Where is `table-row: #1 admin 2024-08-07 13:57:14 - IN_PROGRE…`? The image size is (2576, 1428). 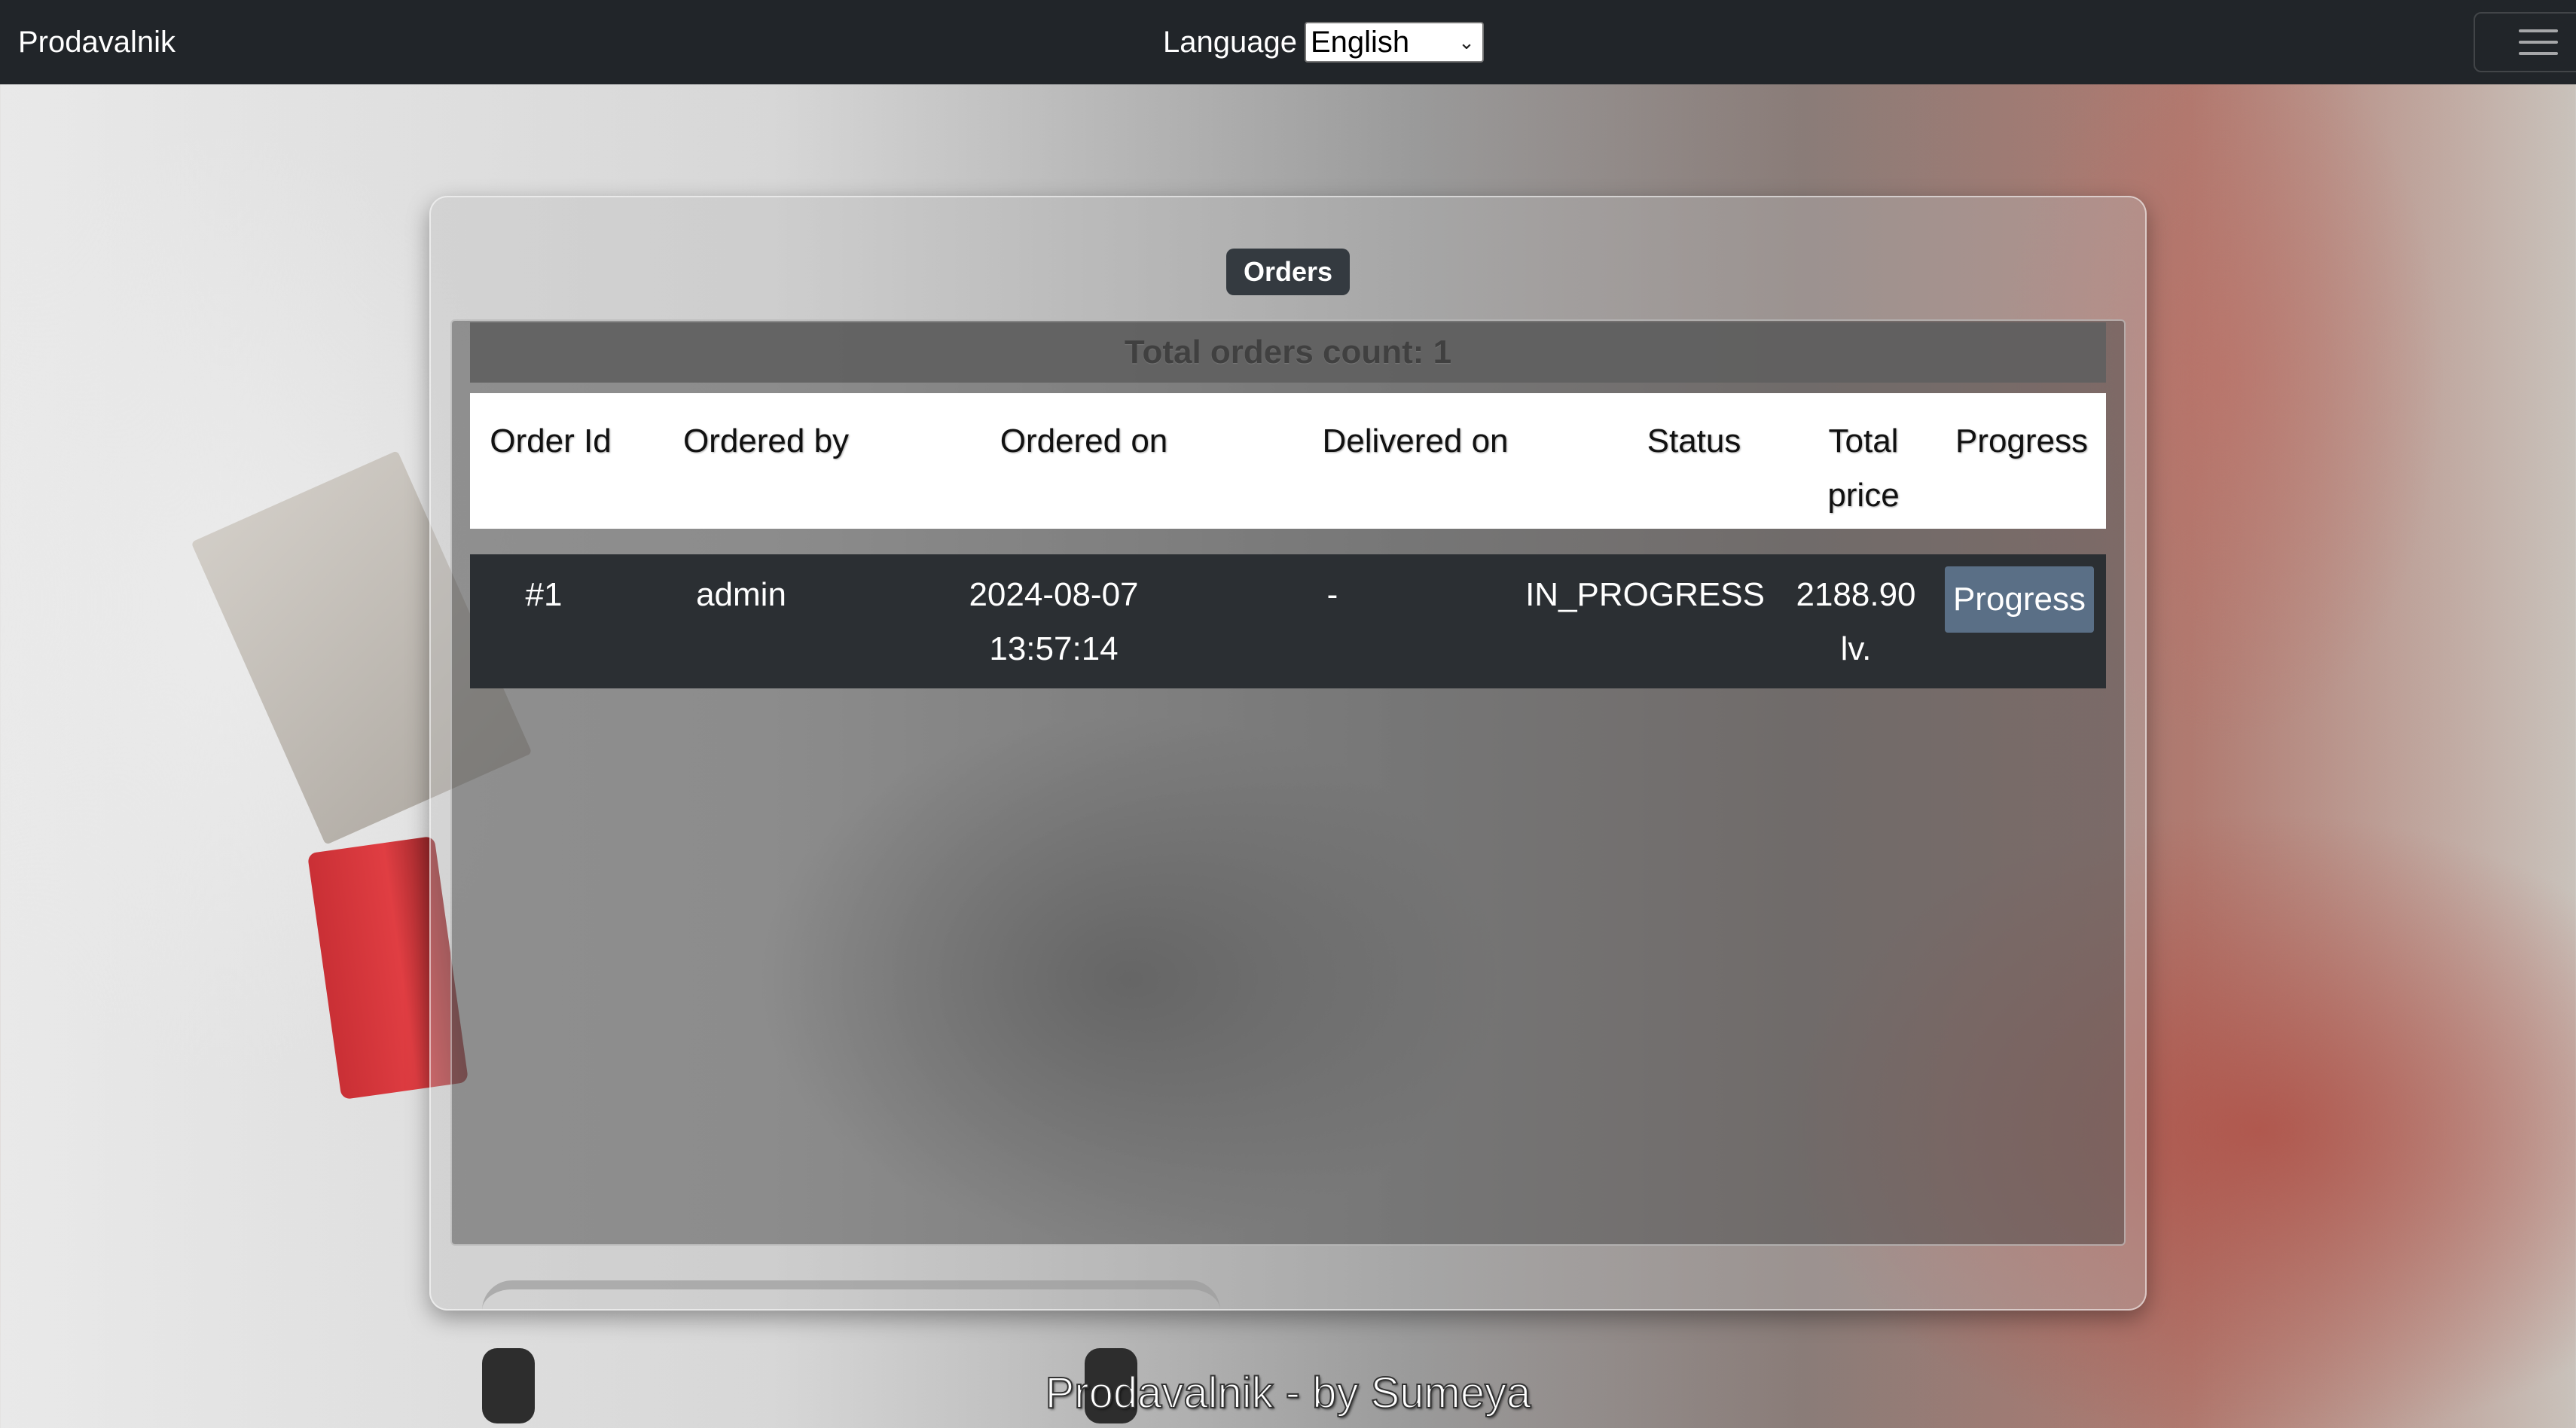
table-row: #1 admin 2024-08-07 13:57:14 - IN_PROGRE… is located at coordinates (1288, 621).